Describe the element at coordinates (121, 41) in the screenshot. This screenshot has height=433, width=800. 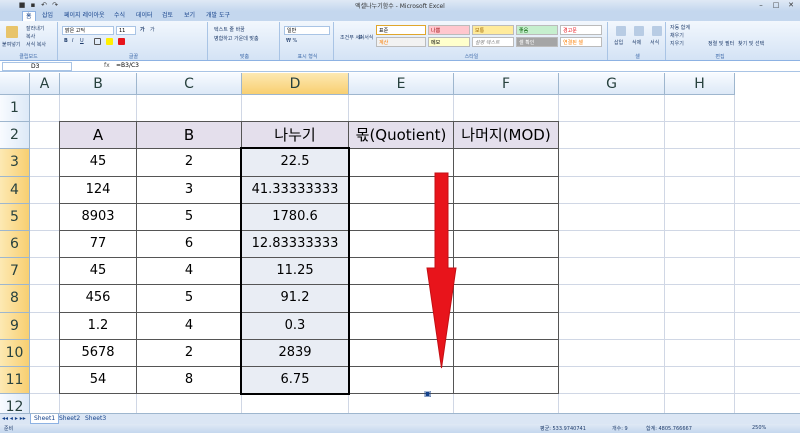
I see `font-color-icon` at that location.